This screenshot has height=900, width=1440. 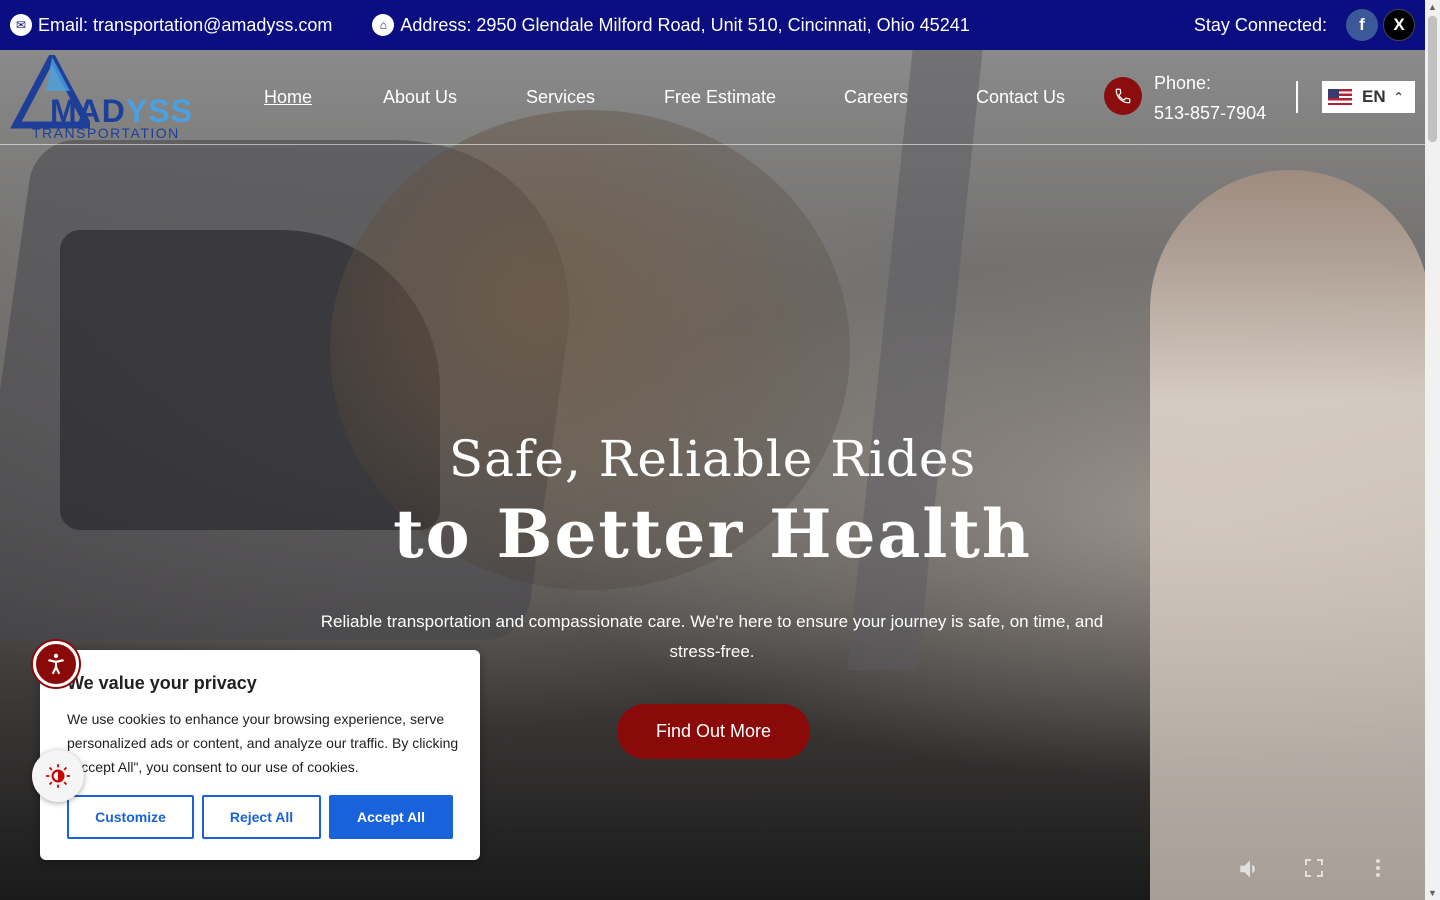 What do you see at coordinates (391, 817) in the screenshot?
I see `accept-all-button: Accept All` at bounding box center [391, 817].